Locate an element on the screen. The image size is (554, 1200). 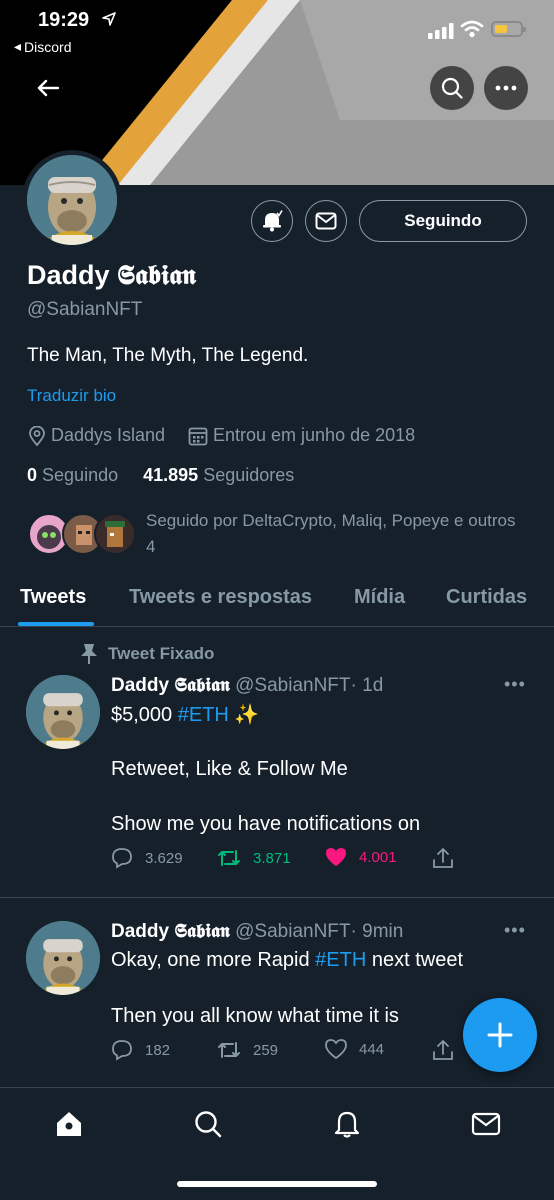
tab-tweets-and-replies: Tweets e respostas is located at coordinates (220, 597).